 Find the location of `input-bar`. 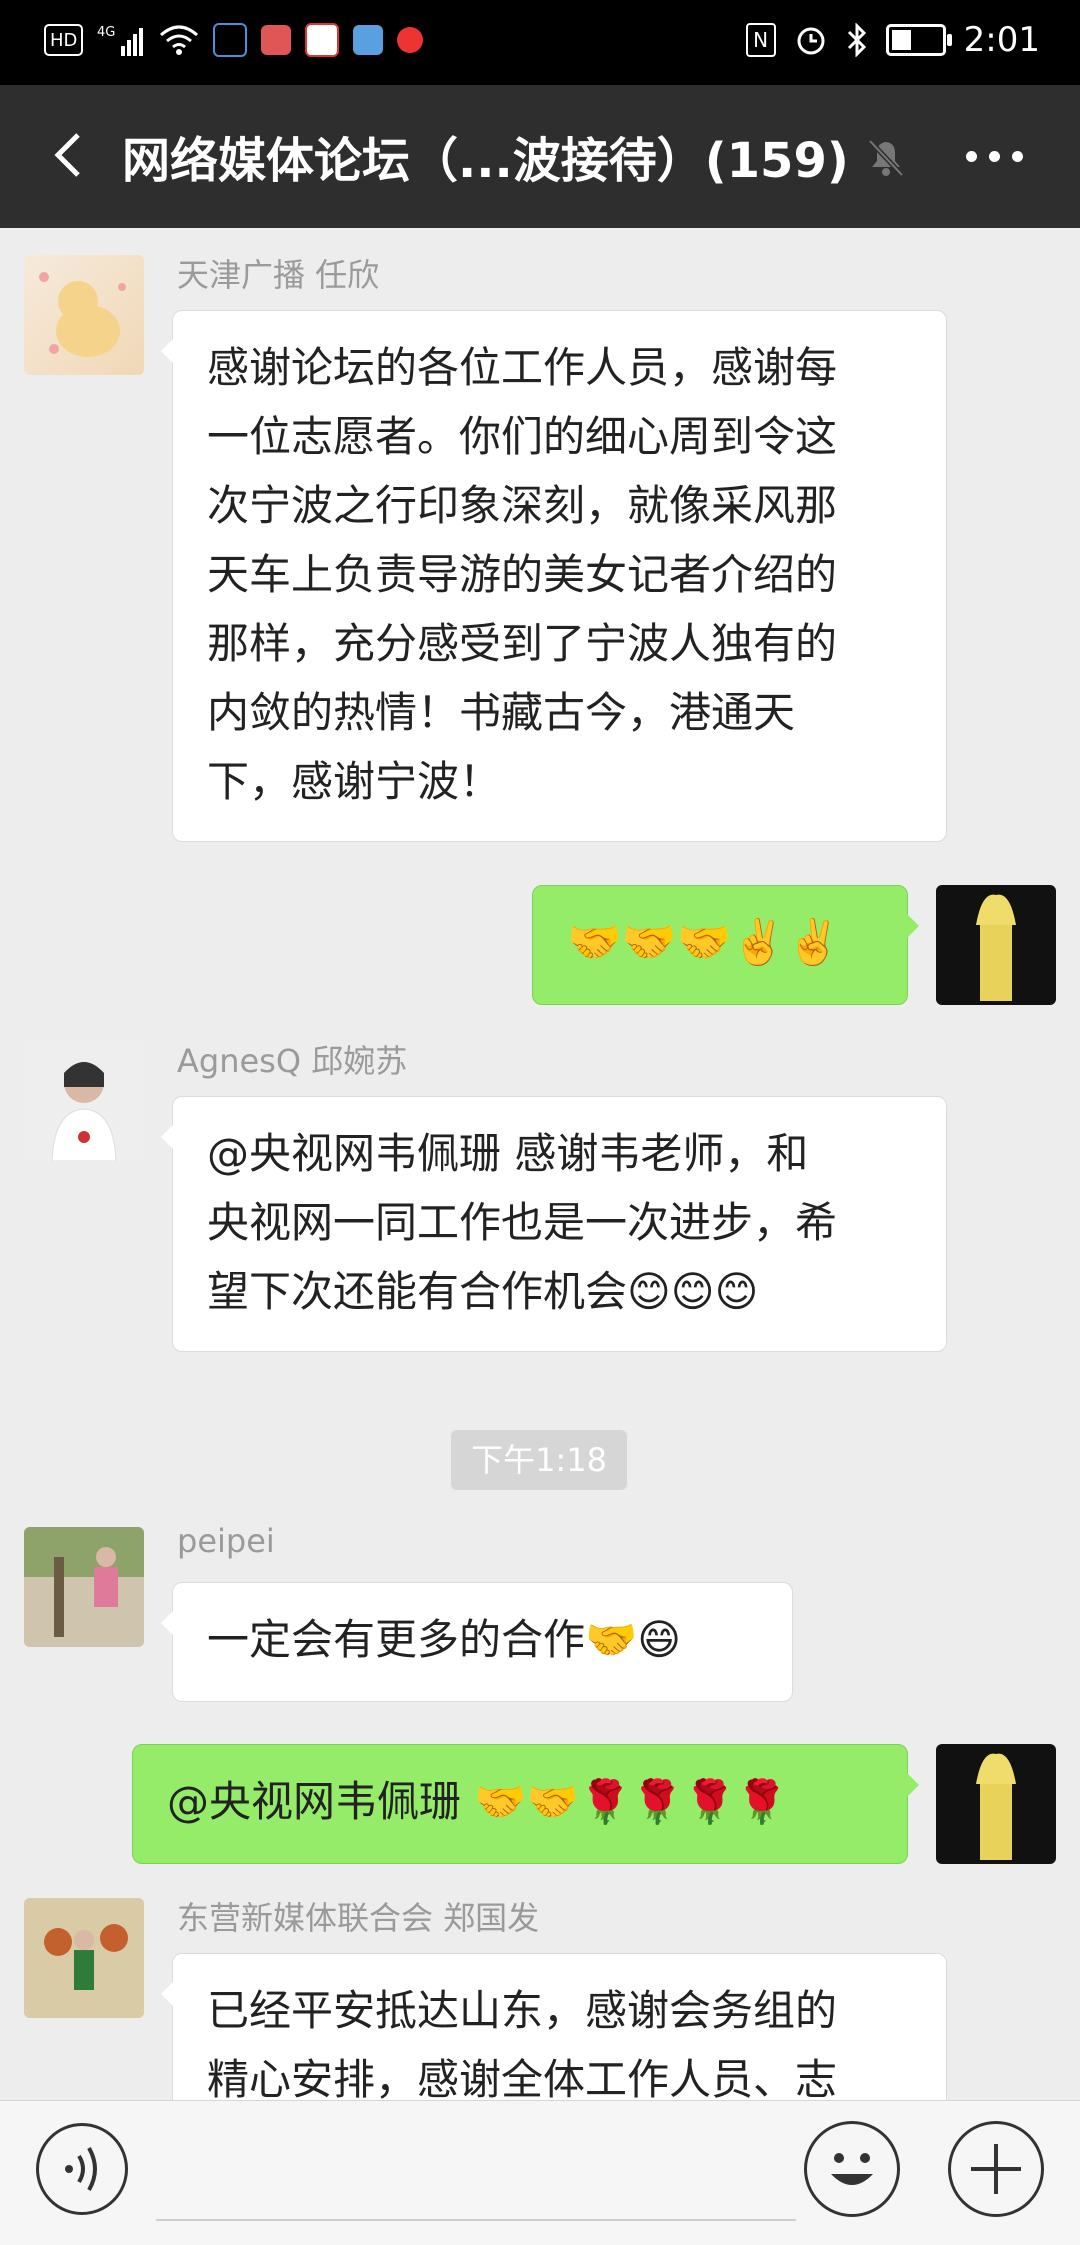

input-bar is located at coordinates (540, 2172).